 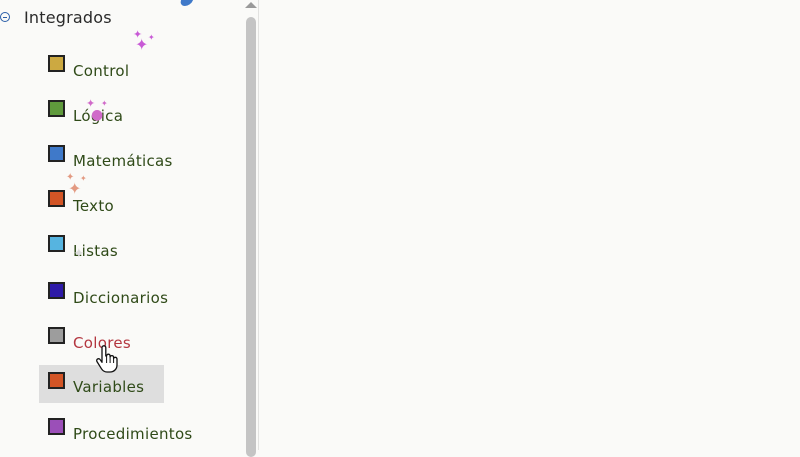 I want to click on colores-color-swatch, so click(x=56, y=335).